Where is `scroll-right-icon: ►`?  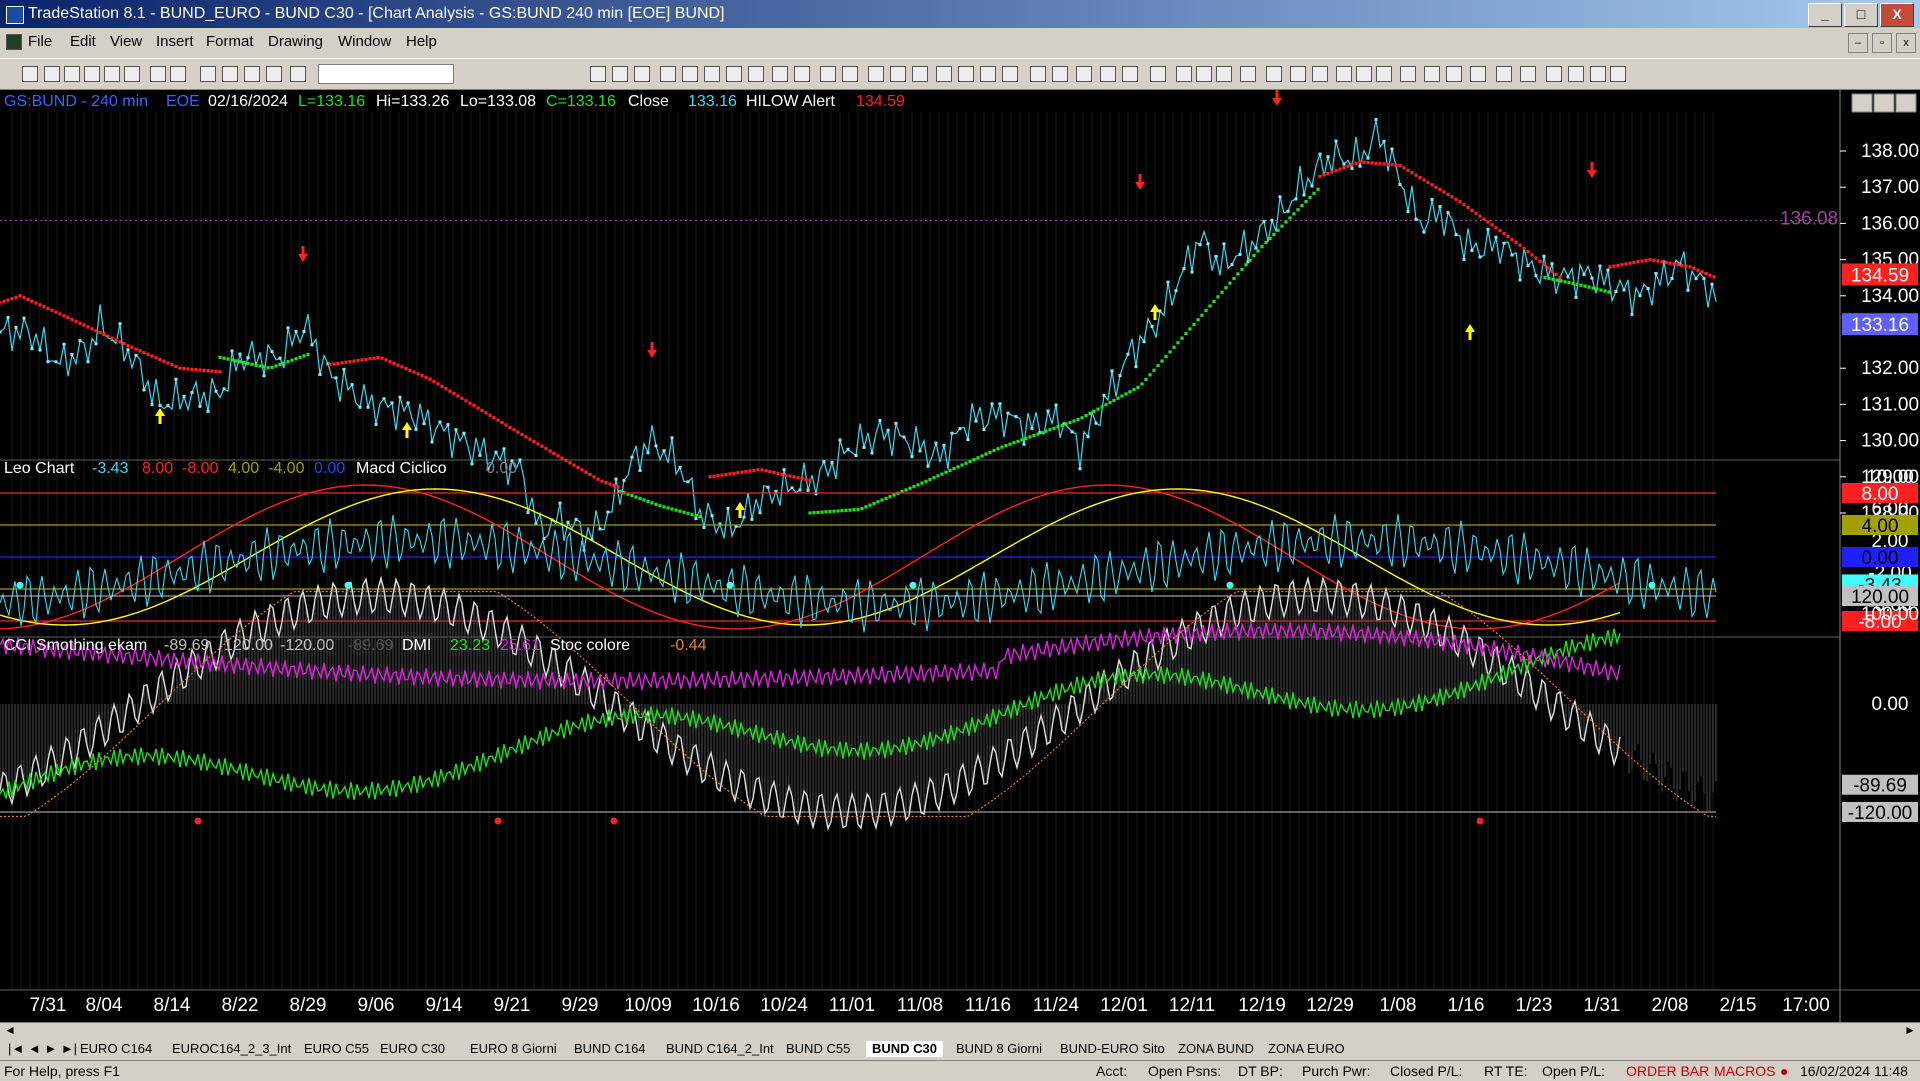 scroll-right-icon: ► is located at coordinates (1910, 1030).